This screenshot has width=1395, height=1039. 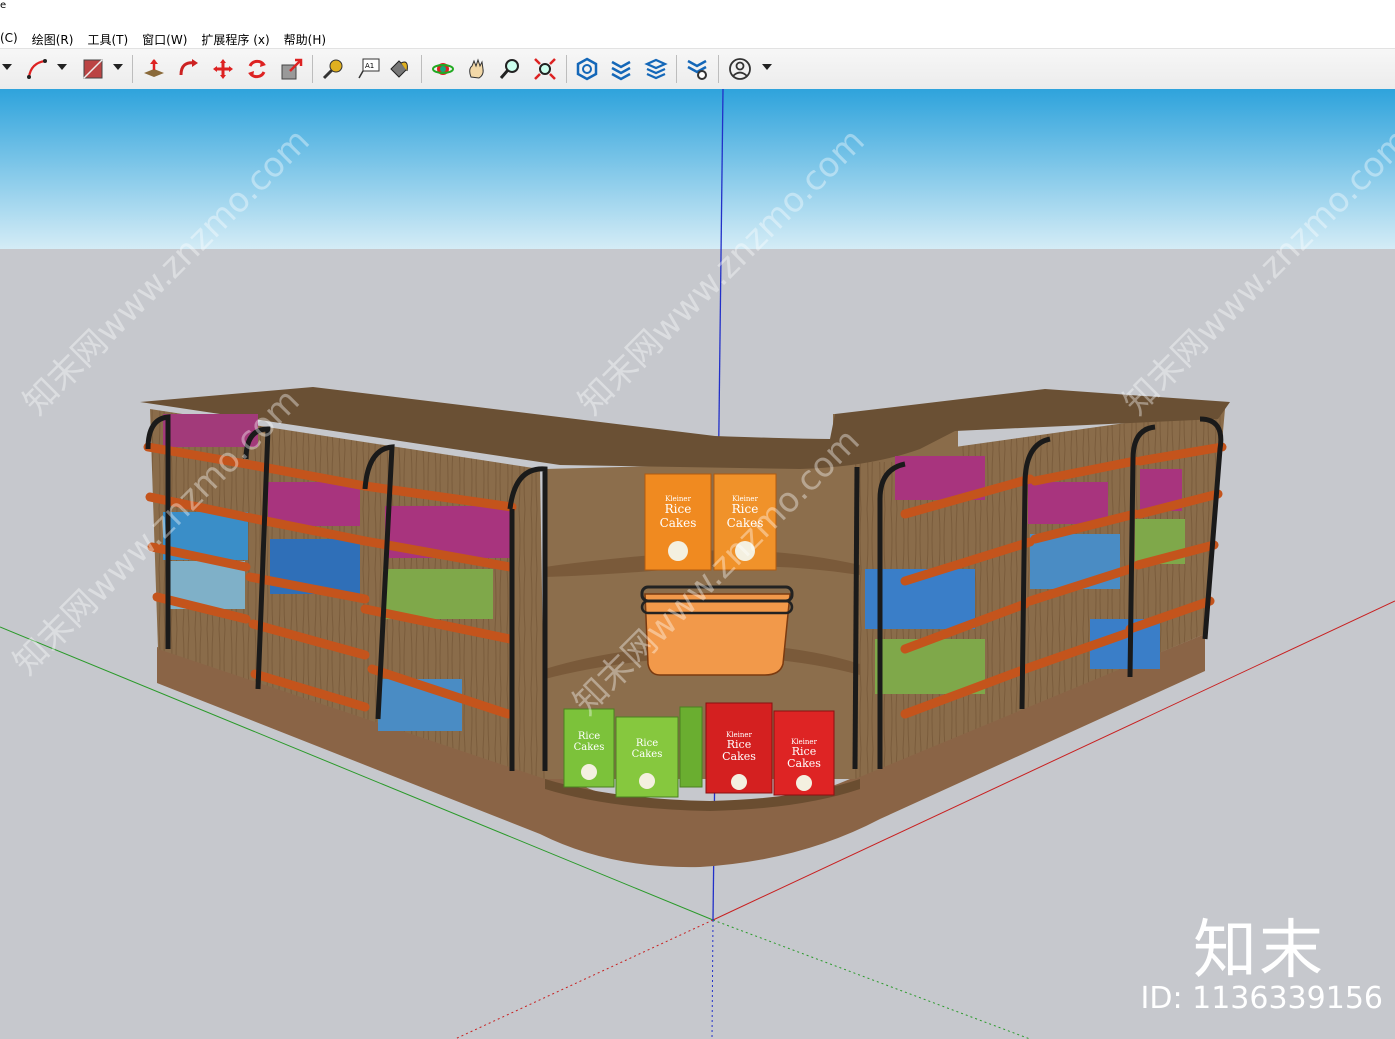 What do you see at coordinates (856, 618) in the screenshot?
I see `upright` at bounding box center [856, 618].